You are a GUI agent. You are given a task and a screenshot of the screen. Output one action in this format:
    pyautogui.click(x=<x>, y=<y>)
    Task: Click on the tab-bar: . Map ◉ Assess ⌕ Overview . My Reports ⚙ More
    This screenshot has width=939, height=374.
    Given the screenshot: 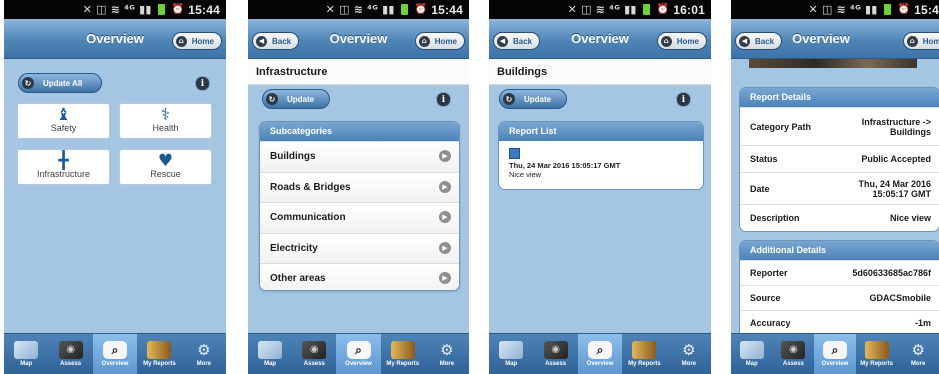 What is the action you would take?
    pyautogui.click(x=358, y=353)
    